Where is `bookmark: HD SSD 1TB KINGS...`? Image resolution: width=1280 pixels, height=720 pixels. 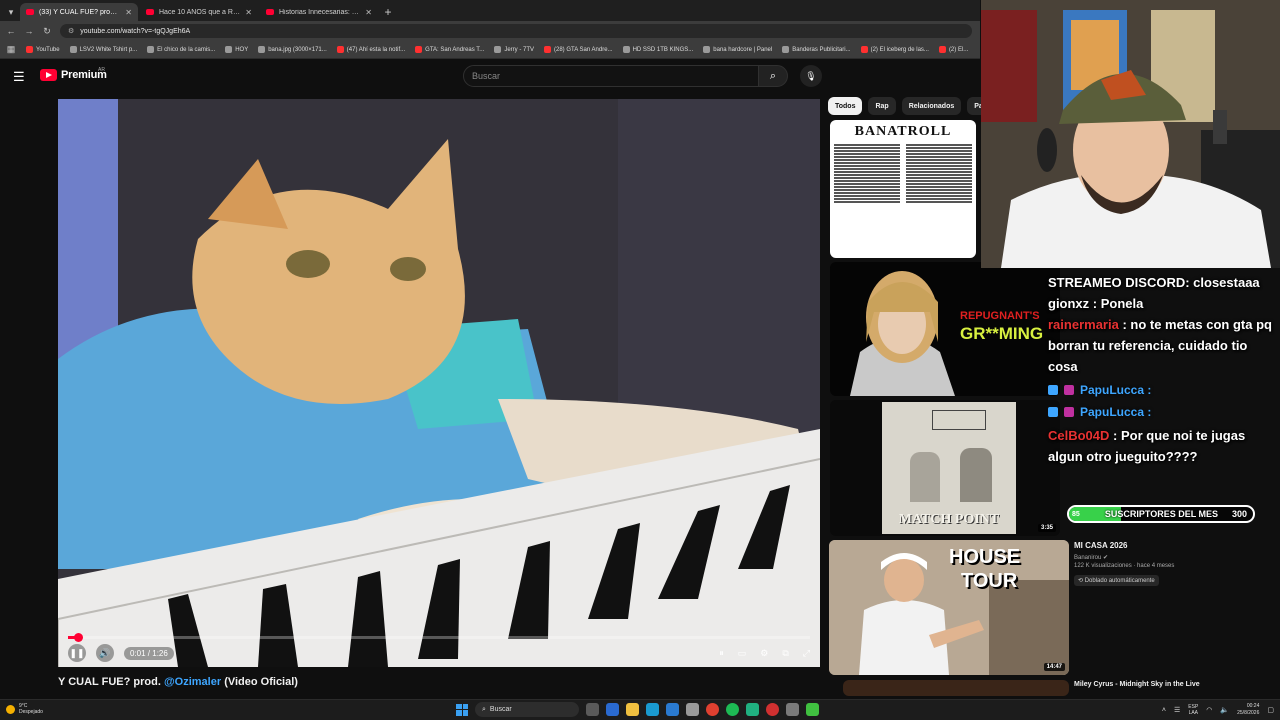 bookmark: HD SSD 1TB KINGS... is located at coordinates (657, 49).